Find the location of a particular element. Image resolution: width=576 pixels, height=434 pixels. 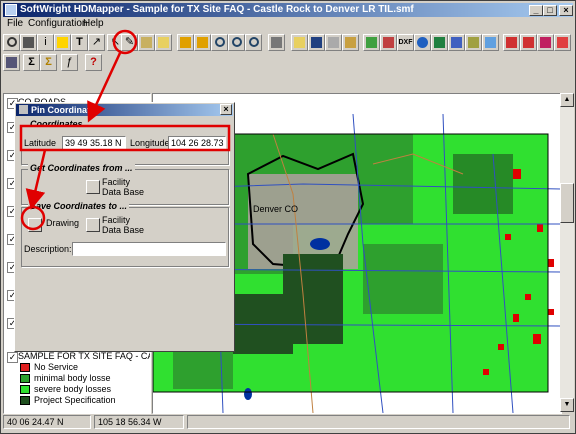

chart-icon is located at coordinates (473, 42).